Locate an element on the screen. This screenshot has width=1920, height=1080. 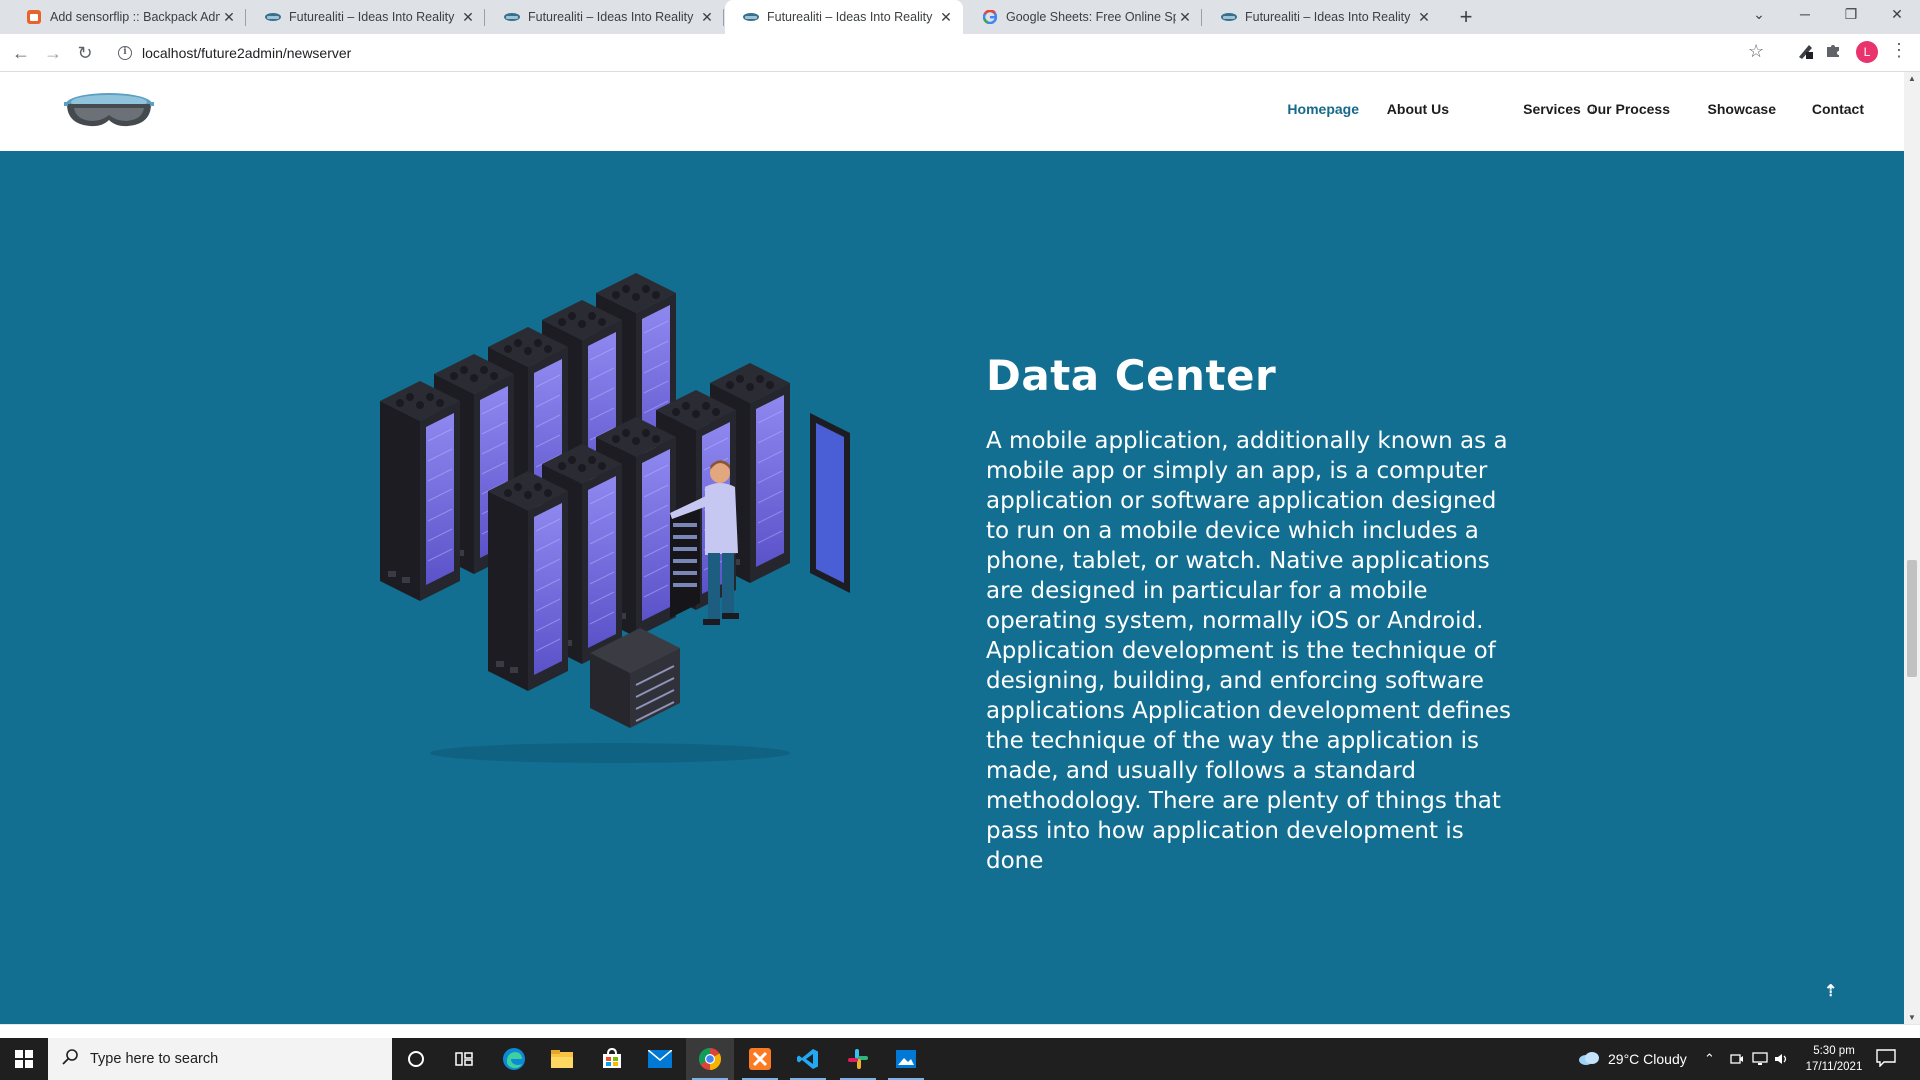
browser-tab-active: Futurealiti – Ideas Into Reality ✕ is located at coordinates (844, 17).